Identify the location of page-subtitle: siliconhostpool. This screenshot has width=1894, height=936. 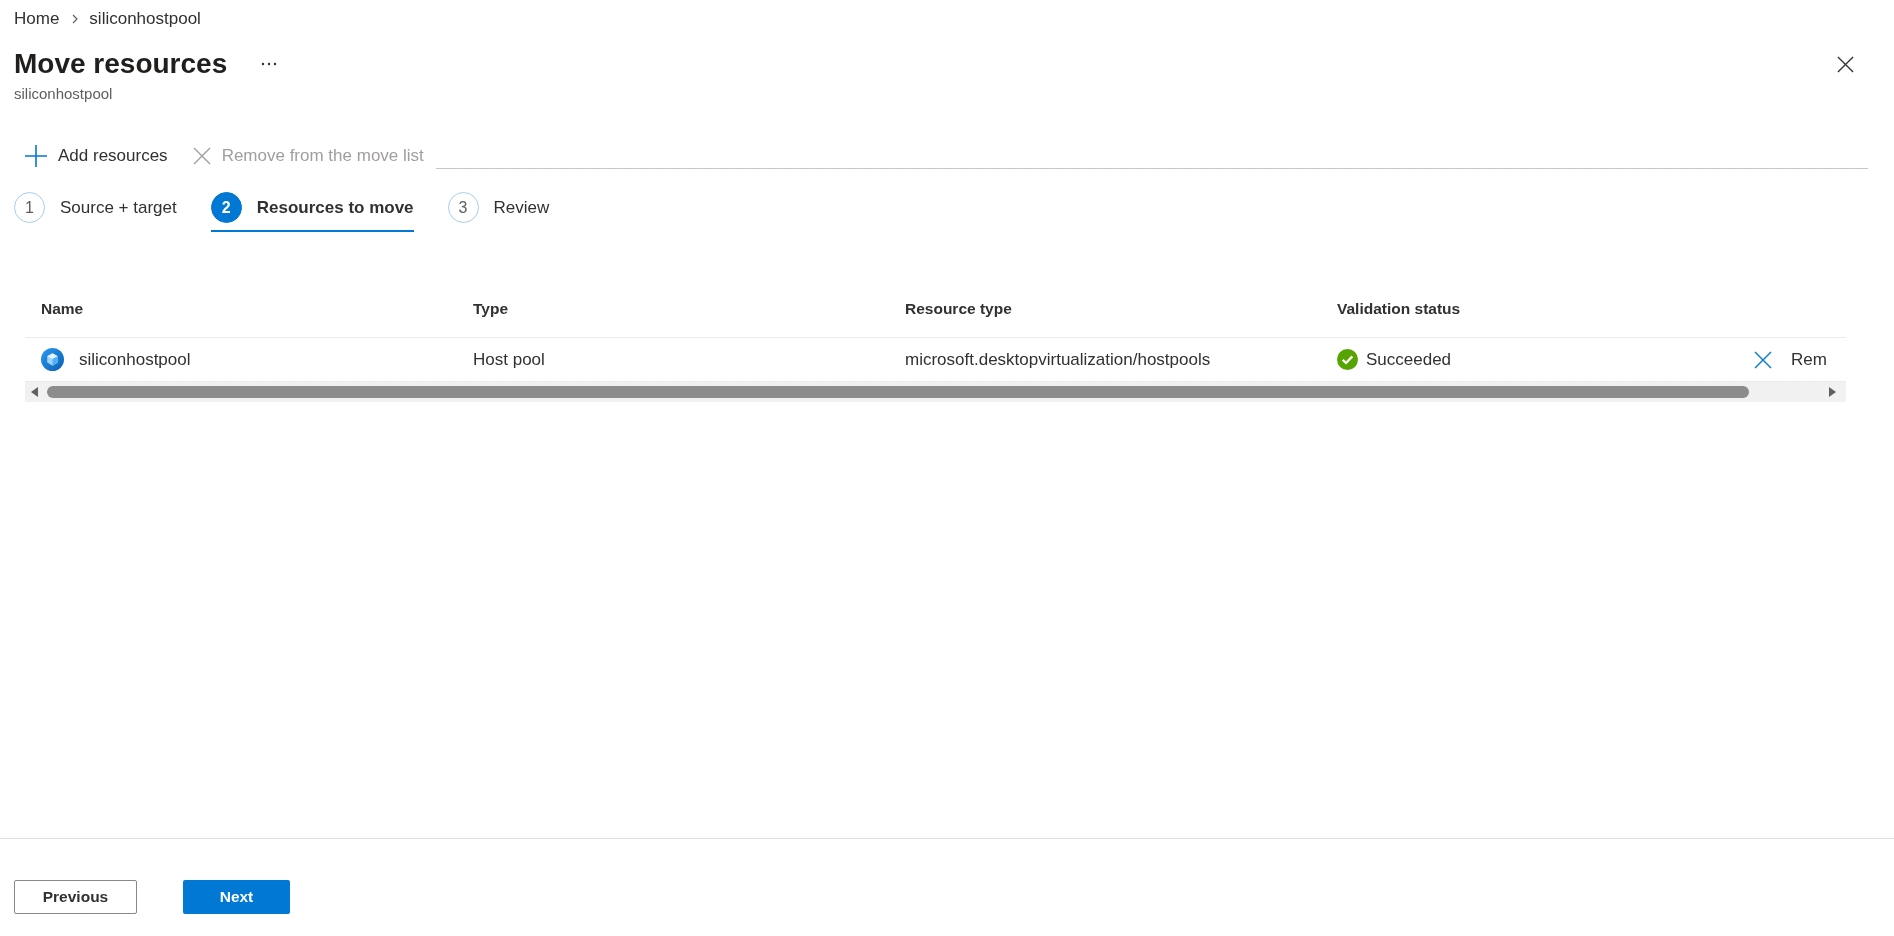
(64, 94).